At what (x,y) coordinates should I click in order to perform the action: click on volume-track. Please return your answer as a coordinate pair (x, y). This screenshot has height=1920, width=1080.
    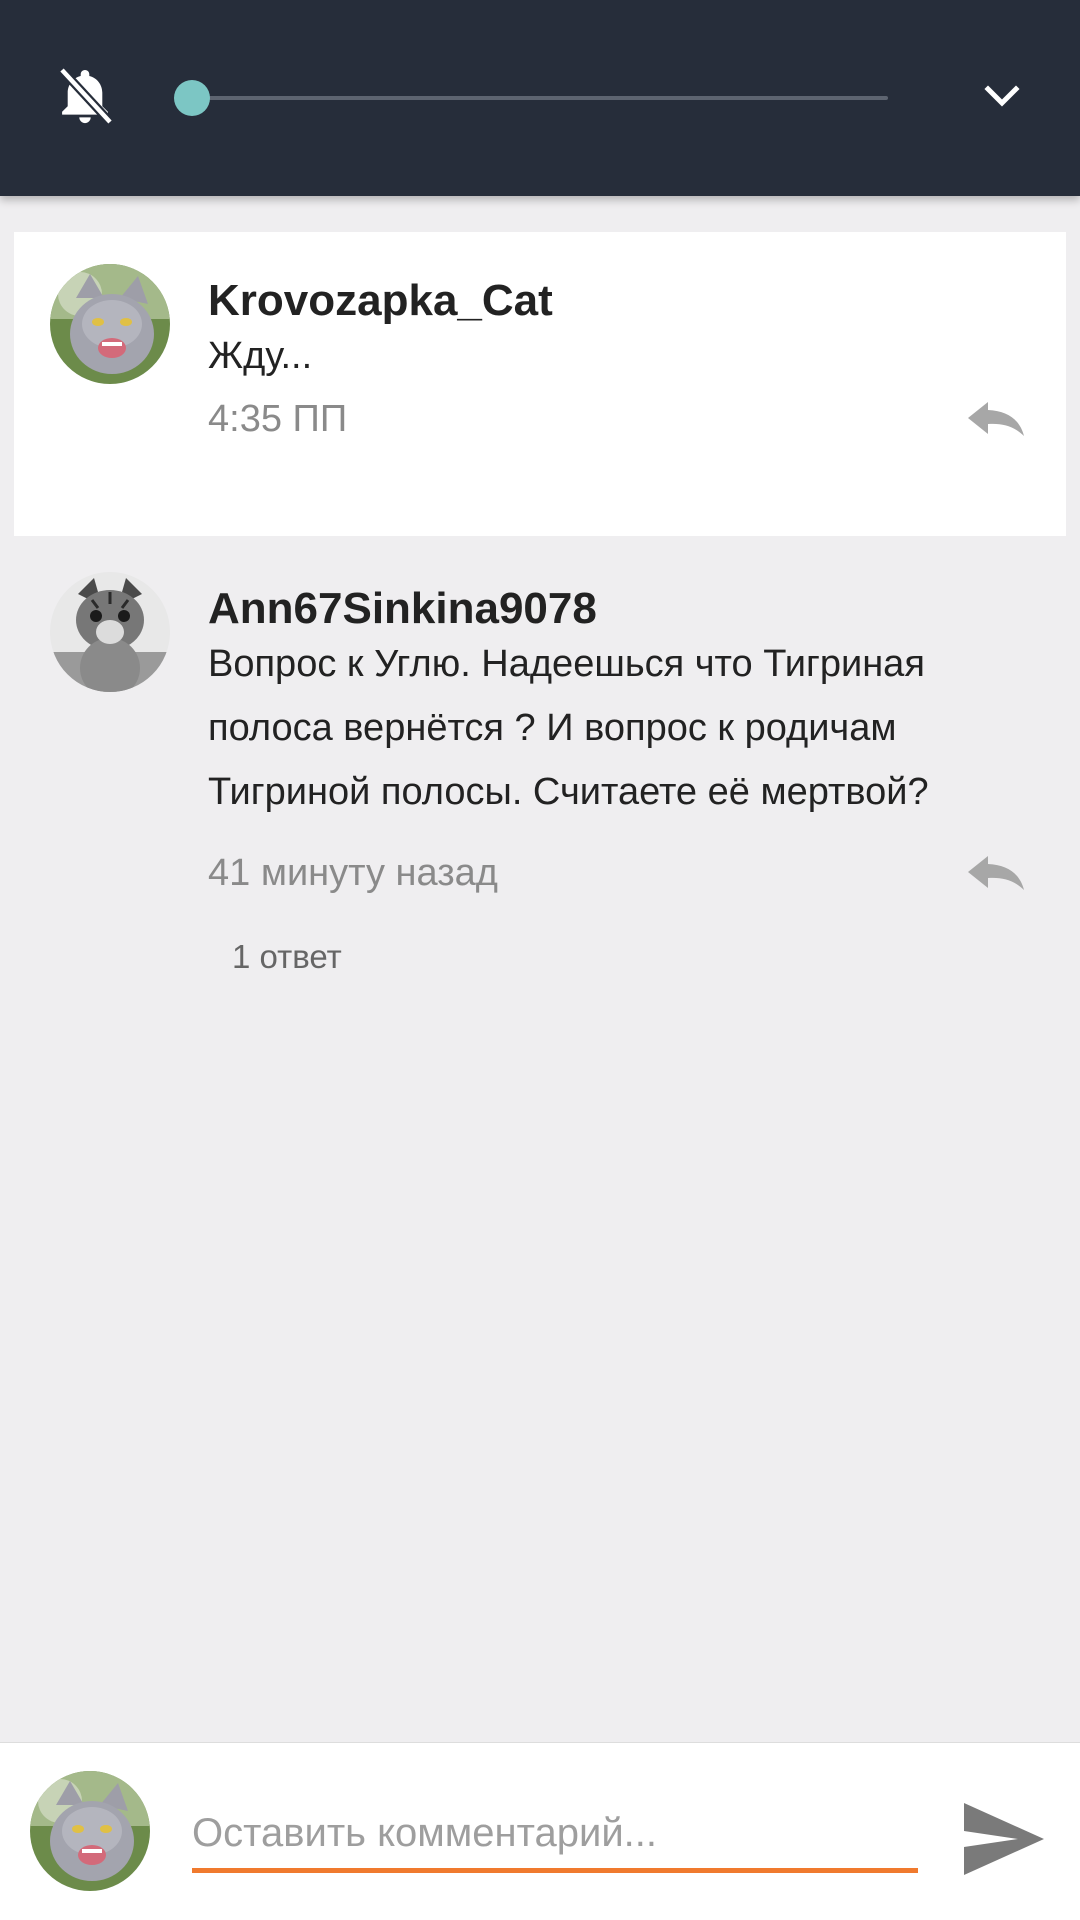
    Looking at the image, I should click on (540, 98).